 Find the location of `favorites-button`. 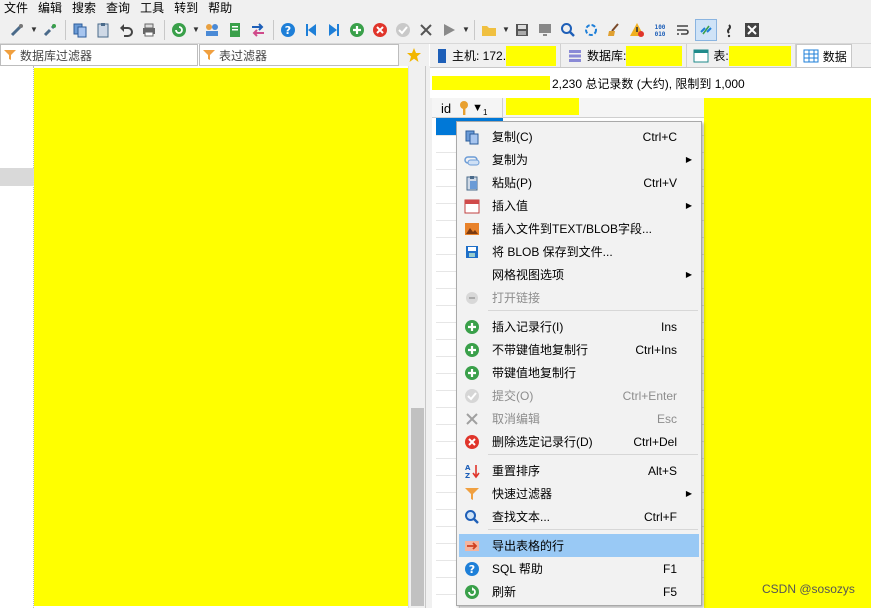

favorites-button is located at coordinates (414, 55).